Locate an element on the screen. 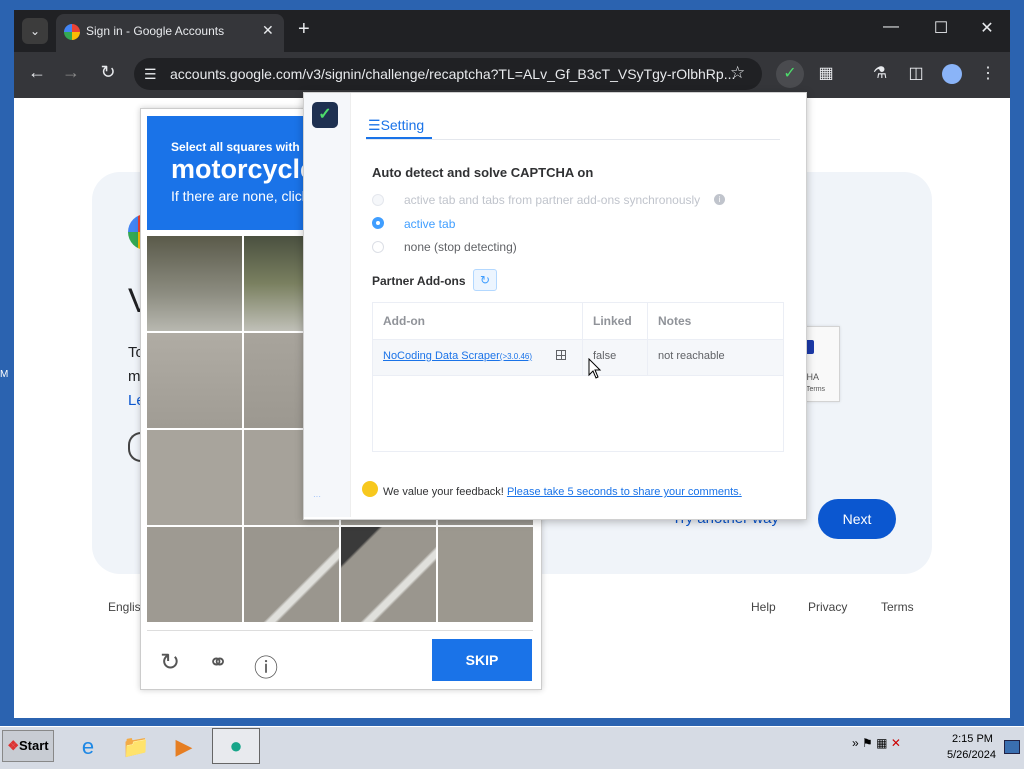 This screenshot has width=1024, height=769. column-header-notes: Notes is located at coordinates (675, 321).